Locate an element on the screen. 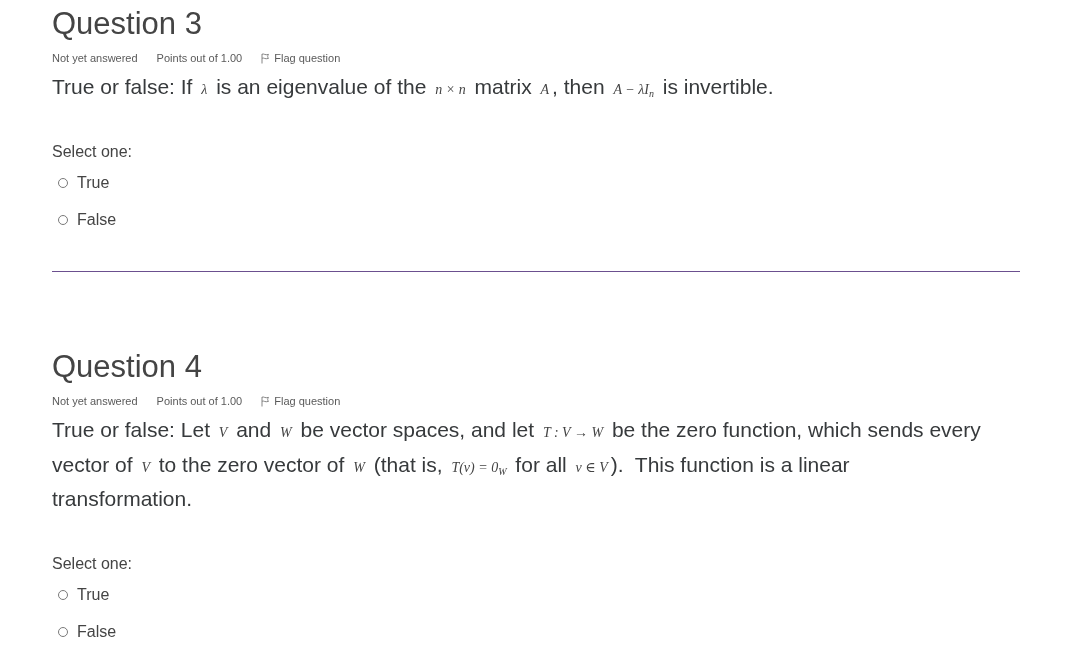 The image size is (1073, 667). question-text: True or false: If λ is an eigenvalue of the n × n matrix A, then A − λI$_{n}$ is invertible. is located at coordinates (413, 87).